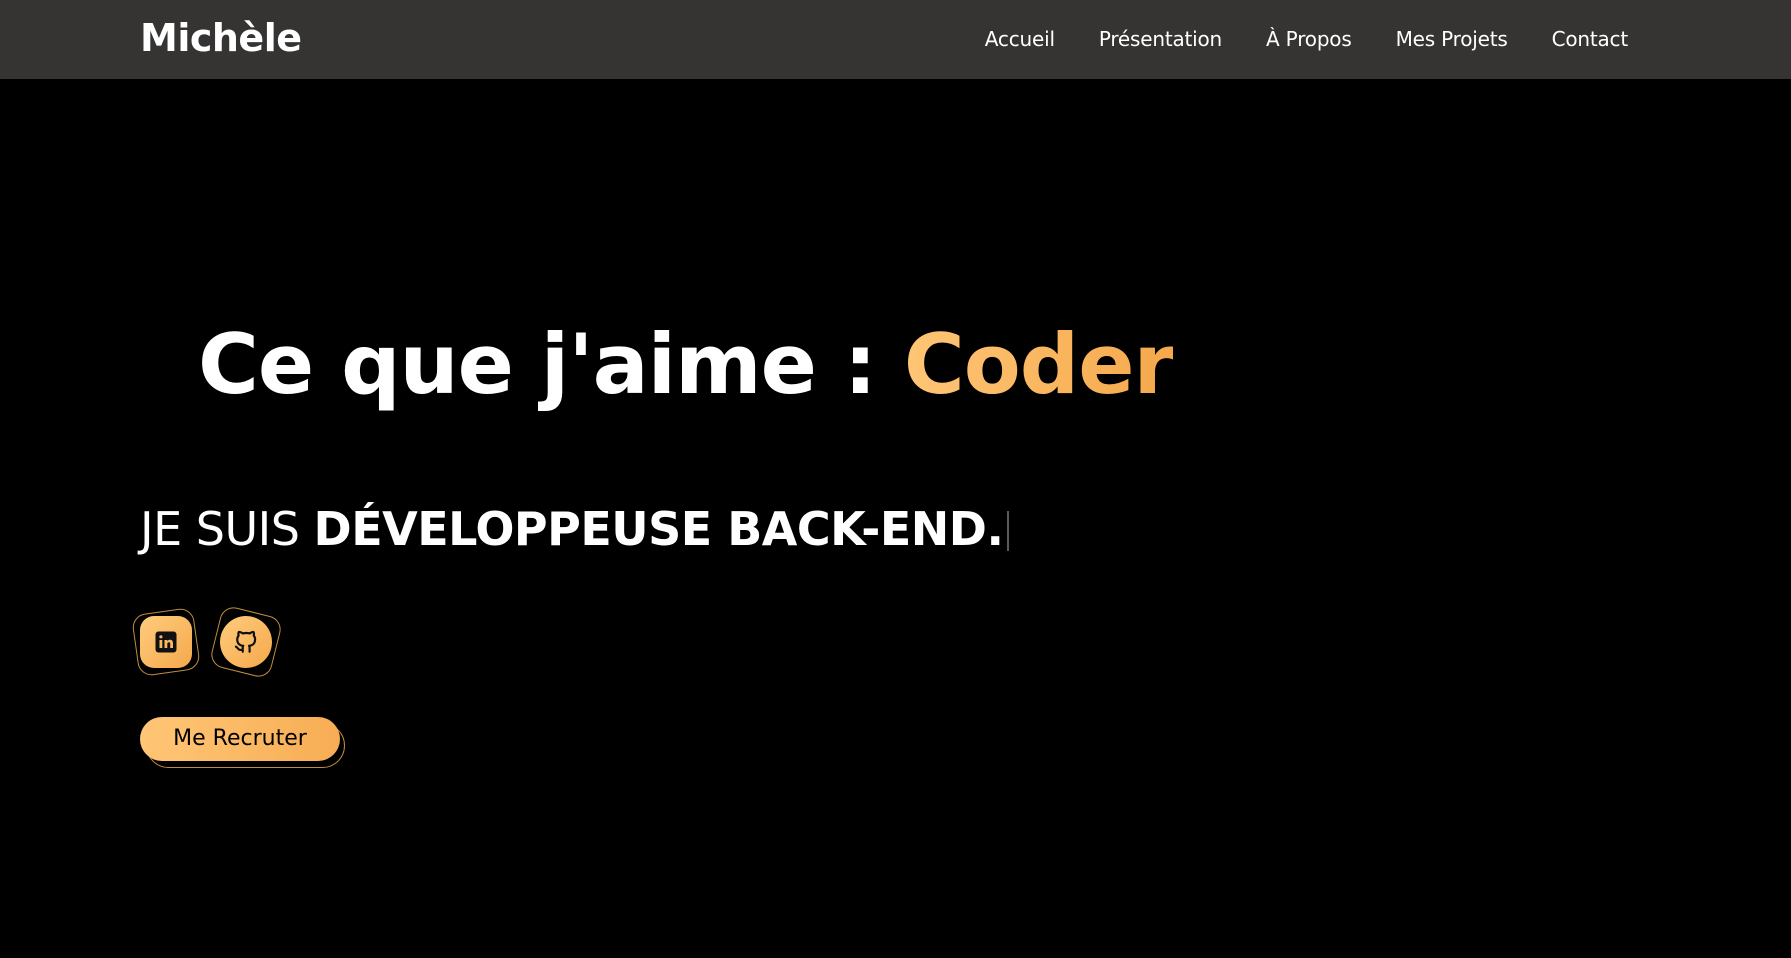 The width and height of the screenshot is (1791, 958). What do you see at coordinates (551, 364) in the screenshot?
I see `hero-title-prefix: Ce que j'aime :` at bounding box center [551, 364].